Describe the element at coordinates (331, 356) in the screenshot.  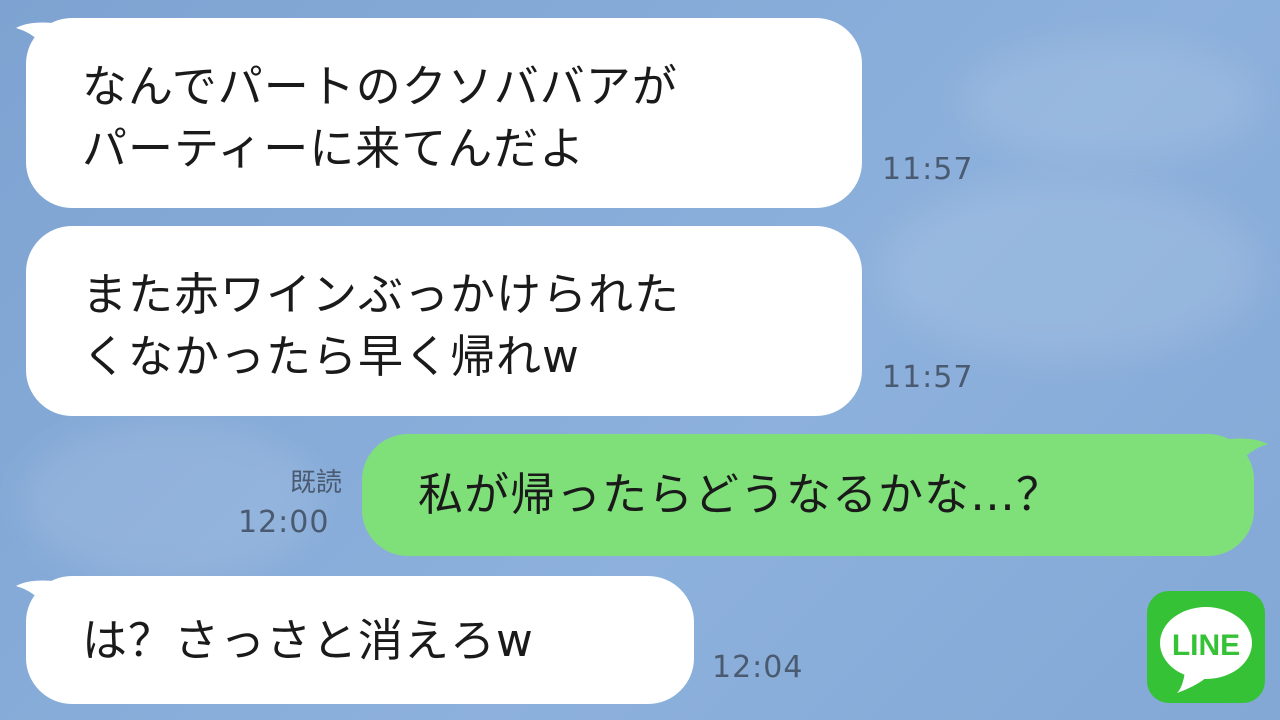
I see `message-text-line: くなかったら早く帰れw` at that location.